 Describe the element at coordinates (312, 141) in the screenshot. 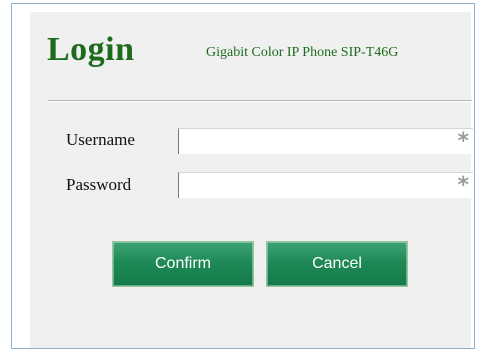

I see `username-input` at that location.